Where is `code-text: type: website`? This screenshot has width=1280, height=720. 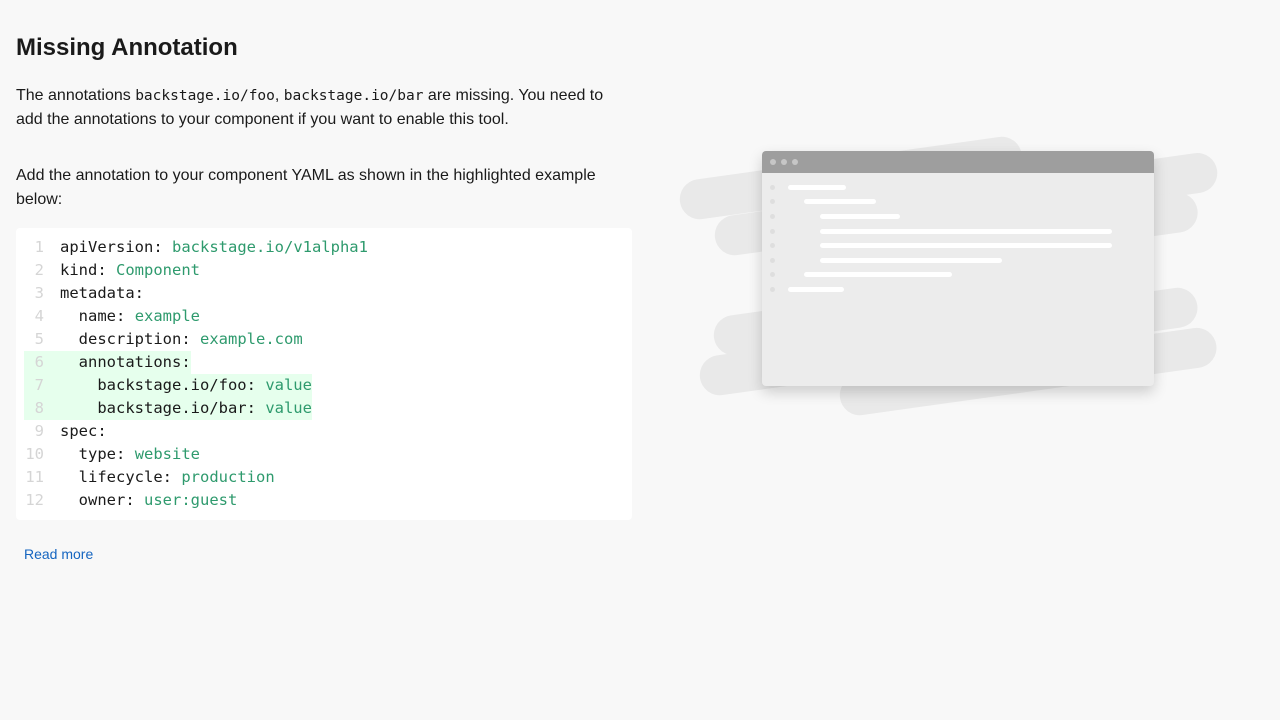
code-text: type: website is located at coordinates (130, 454).